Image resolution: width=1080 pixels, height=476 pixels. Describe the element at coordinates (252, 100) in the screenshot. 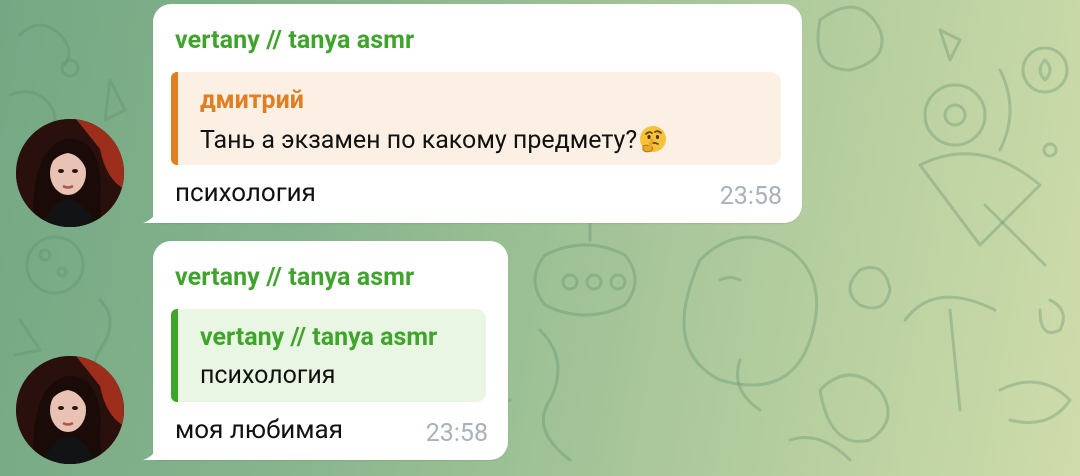

I see `reply-author: дмитрий` at that location.